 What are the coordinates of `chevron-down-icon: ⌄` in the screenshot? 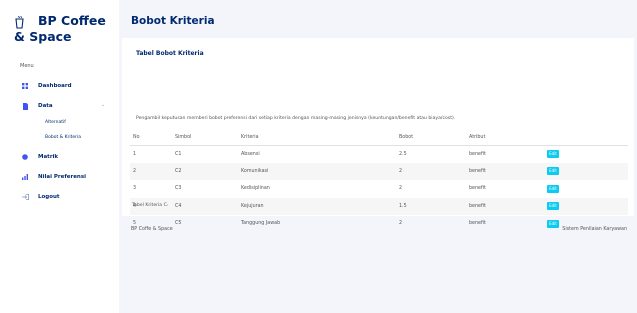 It's located at (102, 105).